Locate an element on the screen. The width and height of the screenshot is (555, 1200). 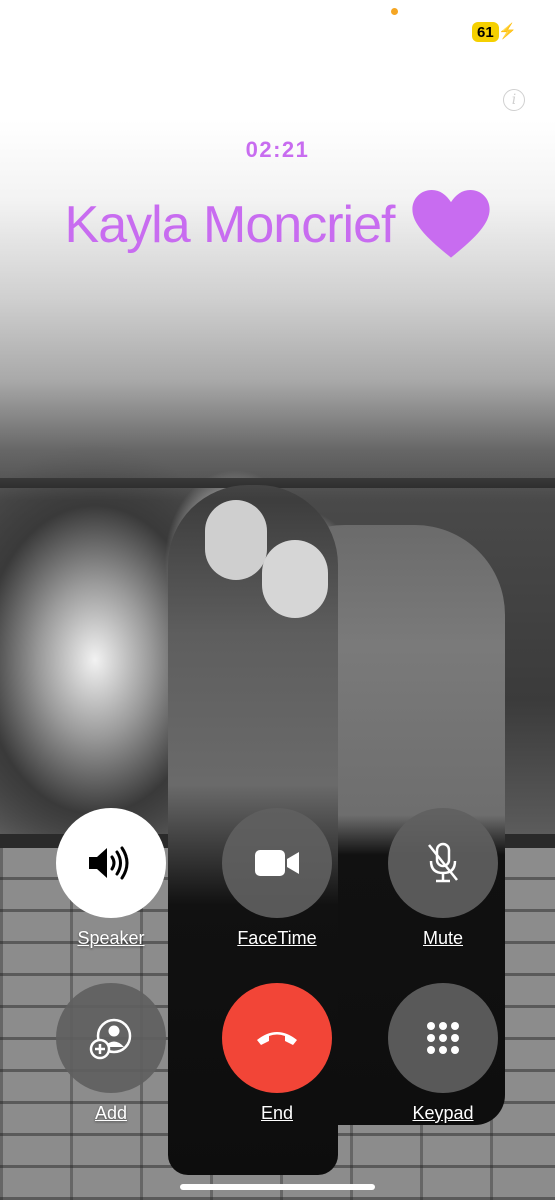
end-call-button: End is located at coordinates (277, 1053).